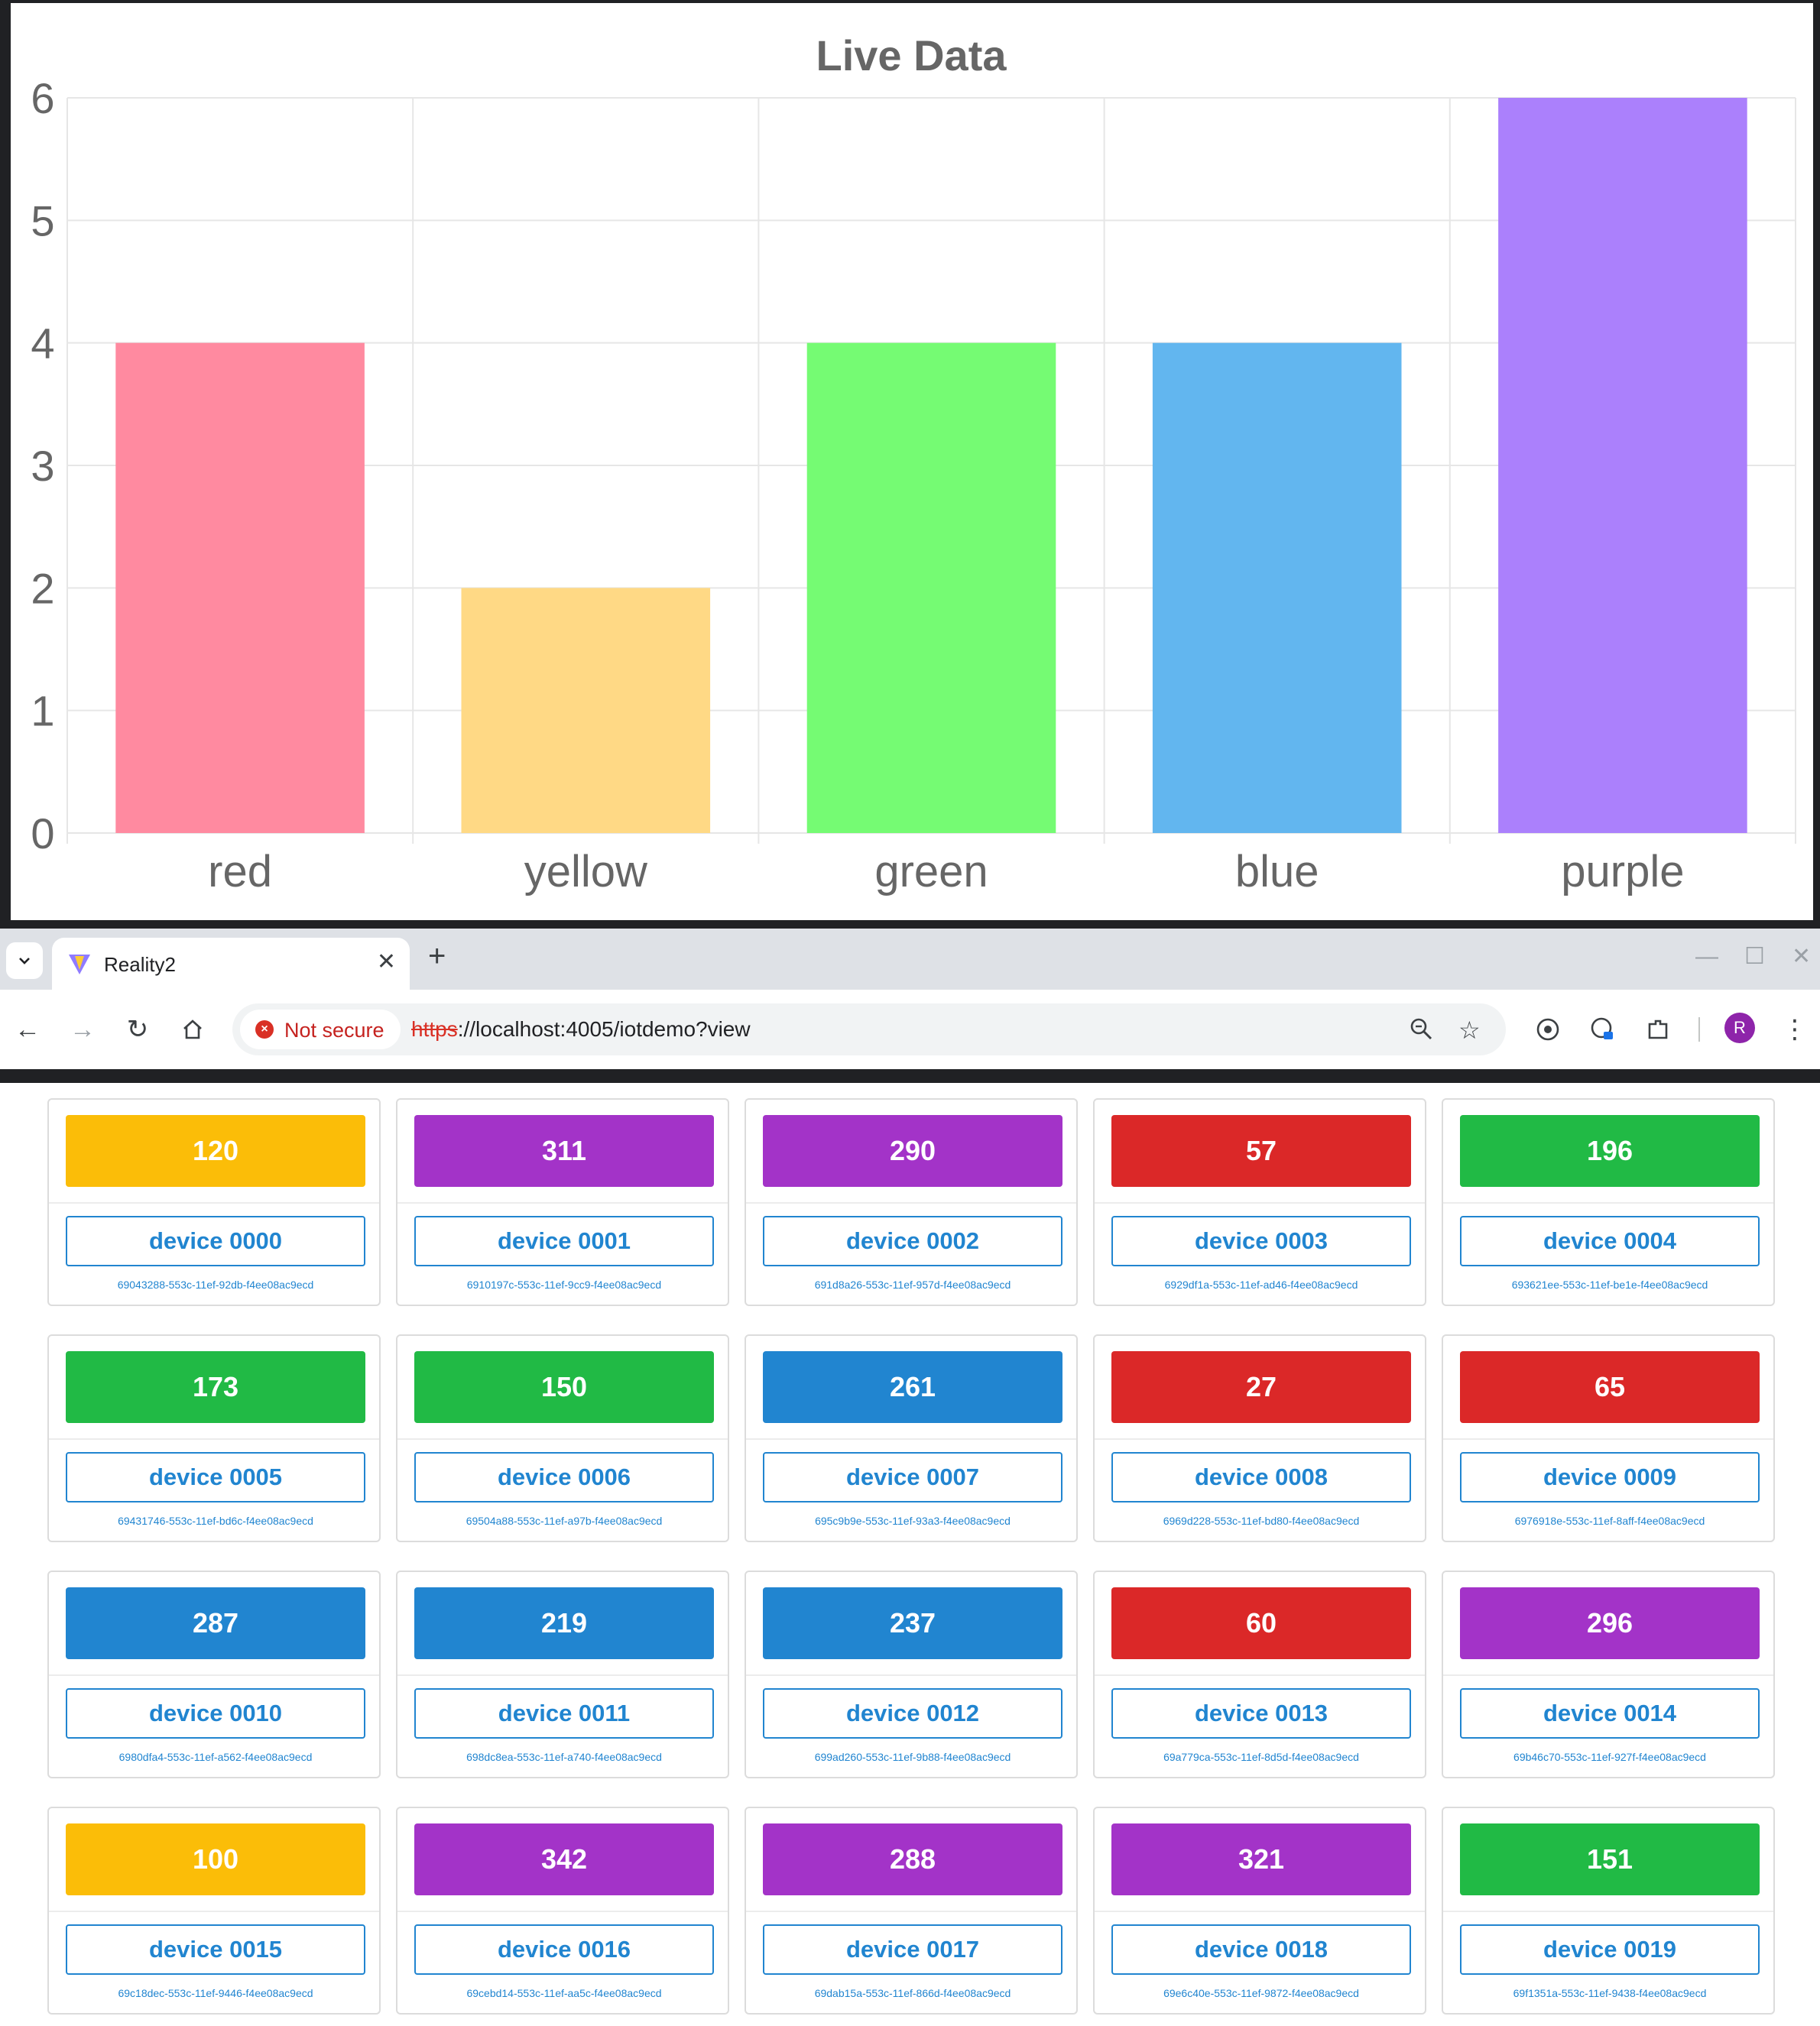 This screenshot has width=1820, height=2026. Describe the element at coordinates (912, 1623) in the screenshot. I see `device-value-button: 237` at that location.